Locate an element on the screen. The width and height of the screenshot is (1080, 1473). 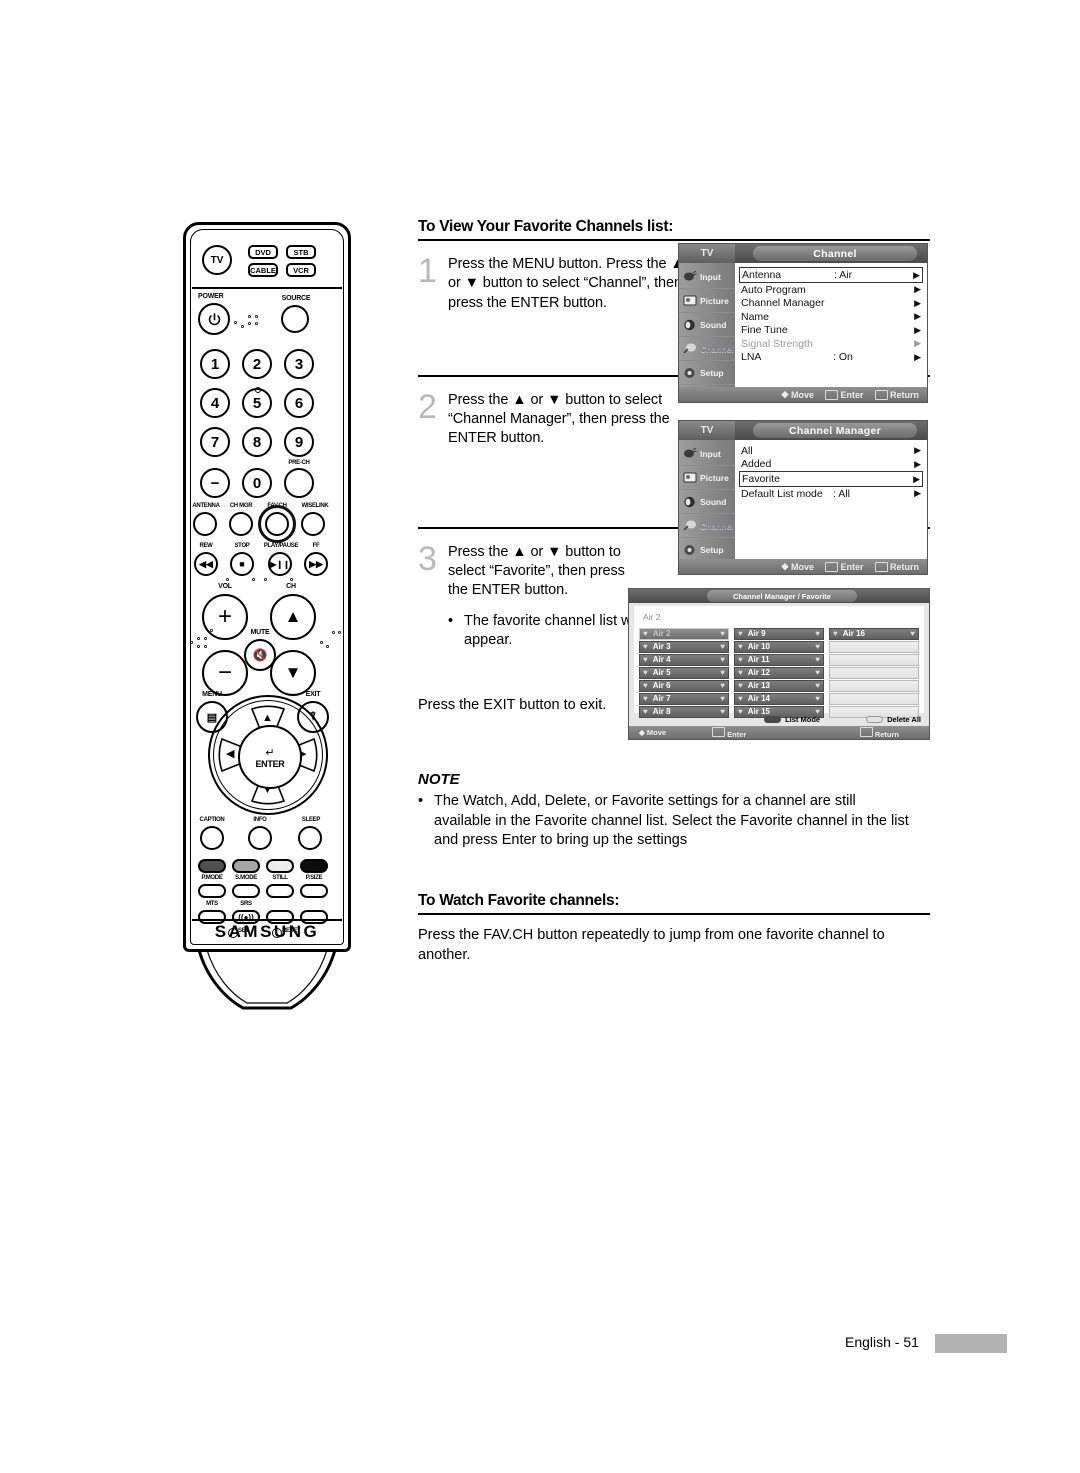
osd2-row-favorite: Favorite ▶ is located at coordinates (831, 479).